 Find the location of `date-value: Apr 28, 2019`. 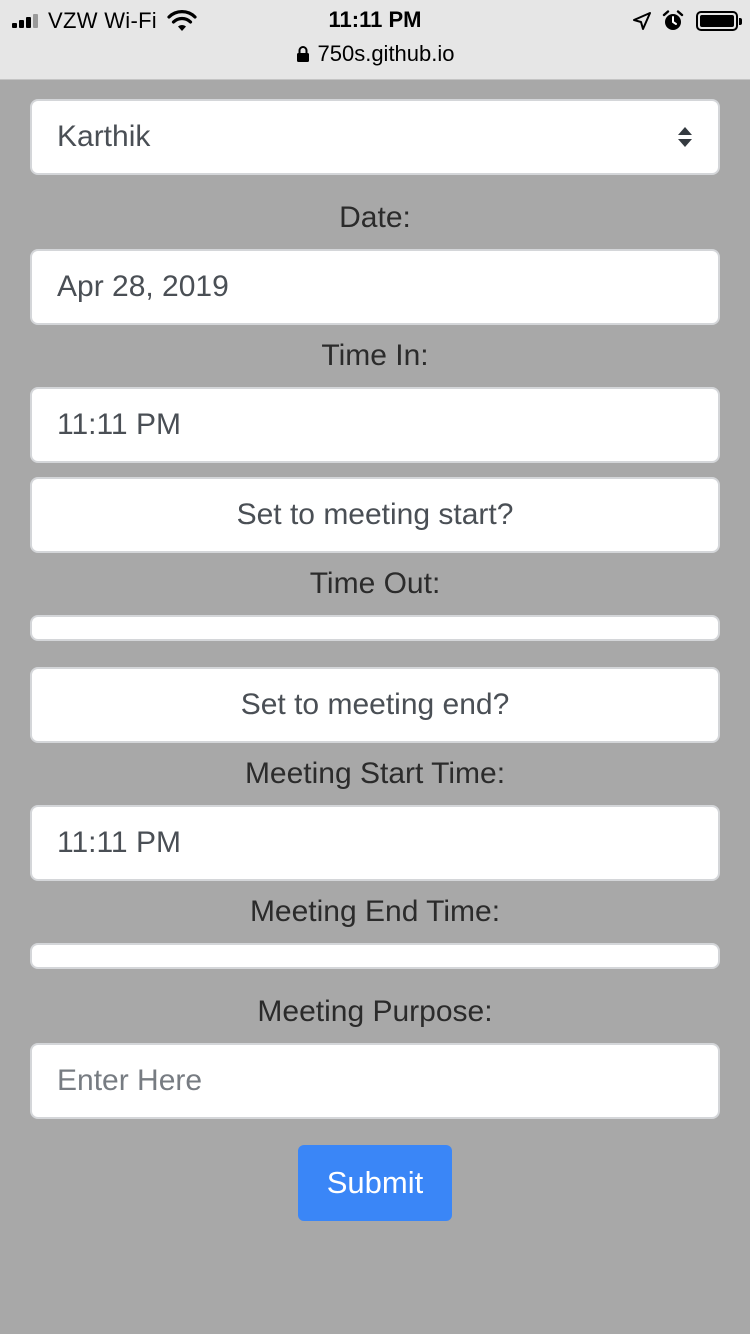

date-value: Apr 28, 2019 is located at coordinates (143, 286).